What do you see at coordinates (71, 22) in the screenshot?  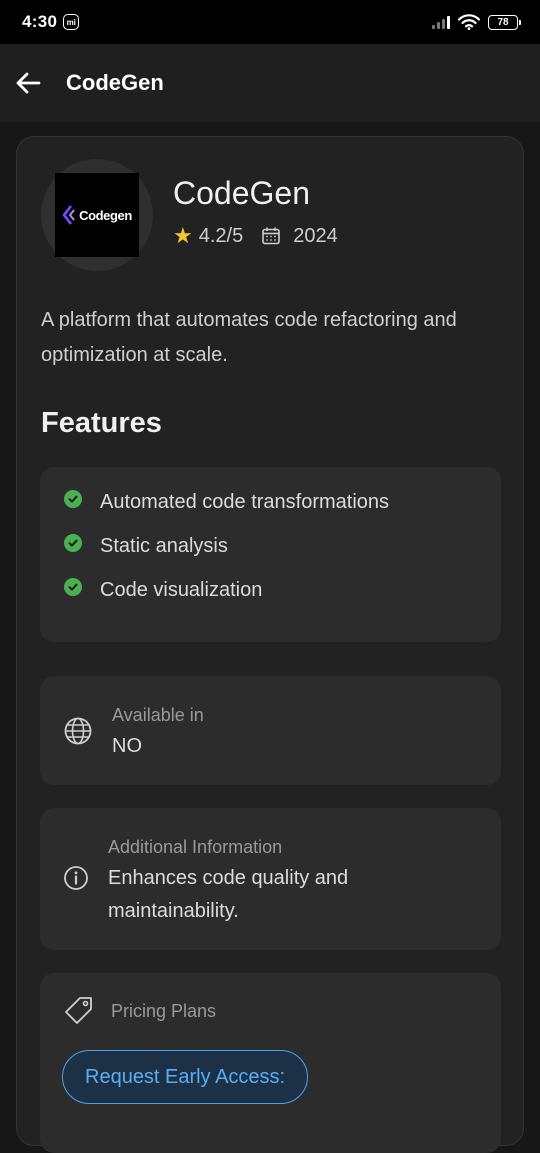 I see `mi-icon: mi` at bounding box center [71, 22].